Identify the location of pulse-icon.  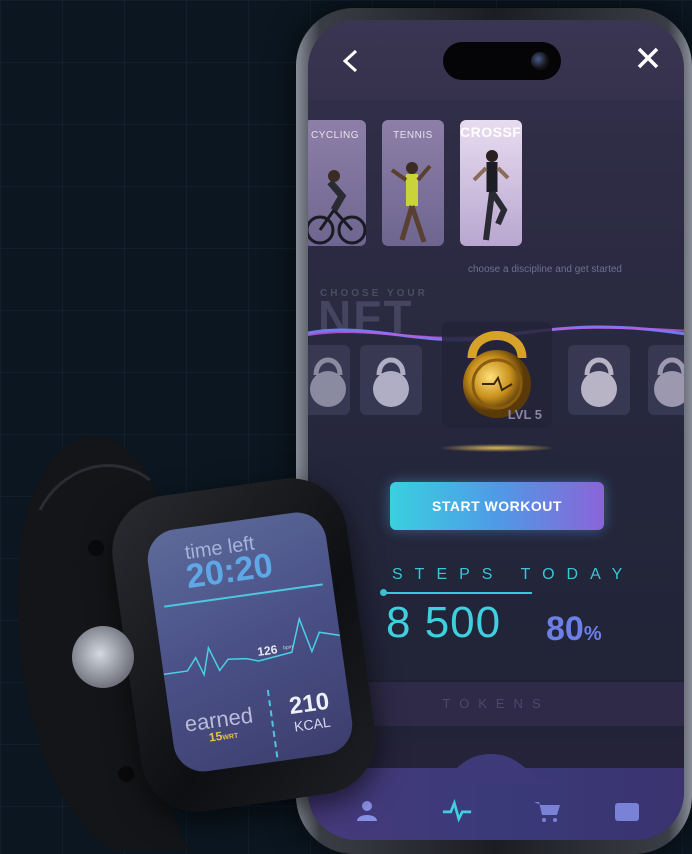
(457, 810).